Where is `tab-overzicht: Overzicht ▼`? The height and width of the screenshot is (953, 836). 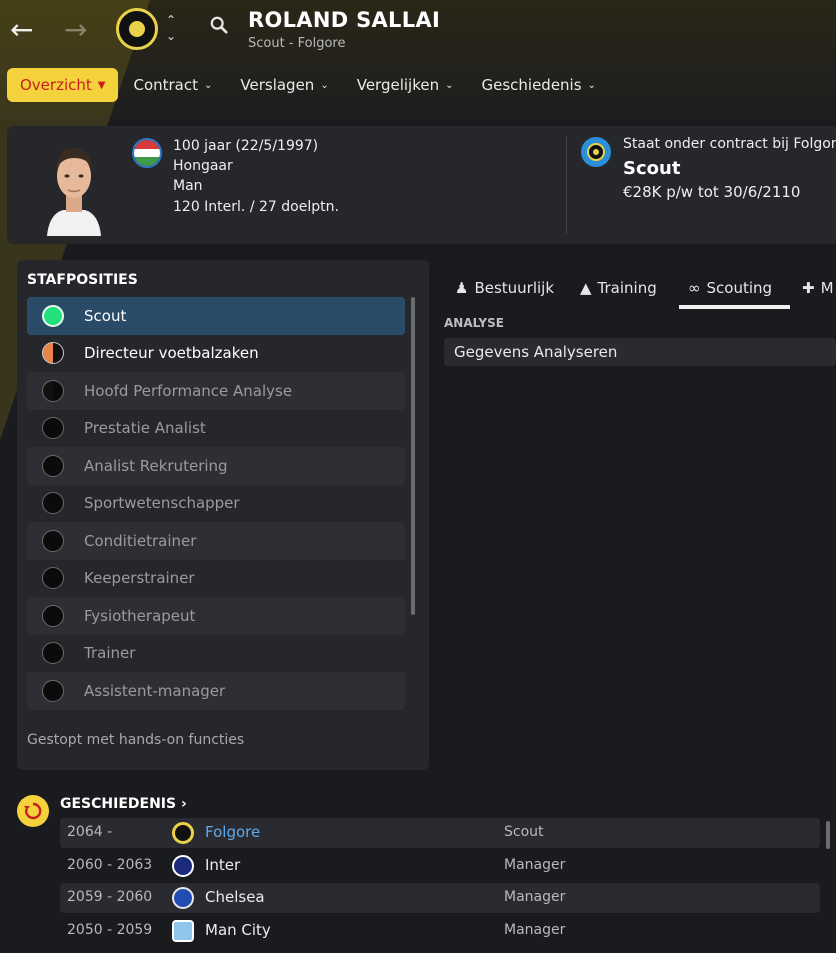 tab-overzicht: Overzicht ▼ is located at coordinates (63, 85).